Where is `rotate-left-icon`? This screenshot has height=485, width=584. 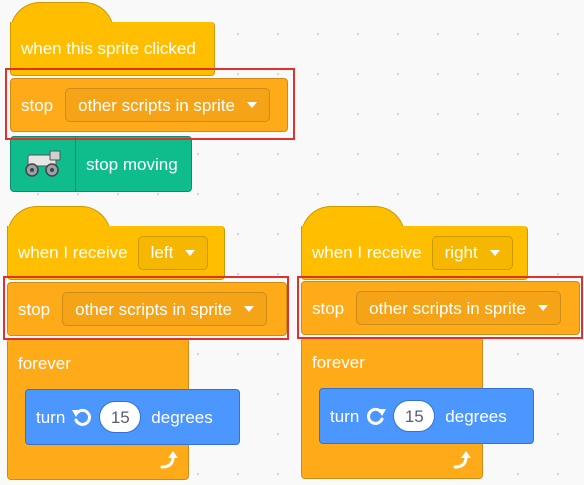
rotate-left-icon is located at coordinates (82, 417).